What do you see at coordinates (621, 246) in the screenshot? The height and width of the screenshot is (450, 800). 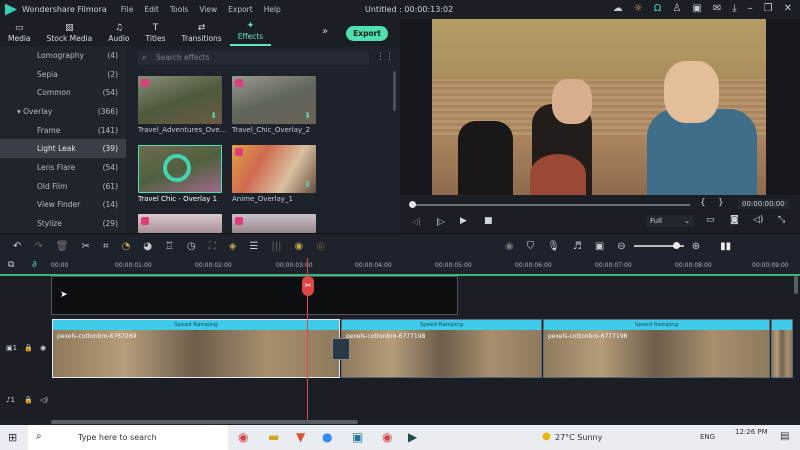 I see `zoom-out-icon: ⊖` at bounding box center [621, 246].